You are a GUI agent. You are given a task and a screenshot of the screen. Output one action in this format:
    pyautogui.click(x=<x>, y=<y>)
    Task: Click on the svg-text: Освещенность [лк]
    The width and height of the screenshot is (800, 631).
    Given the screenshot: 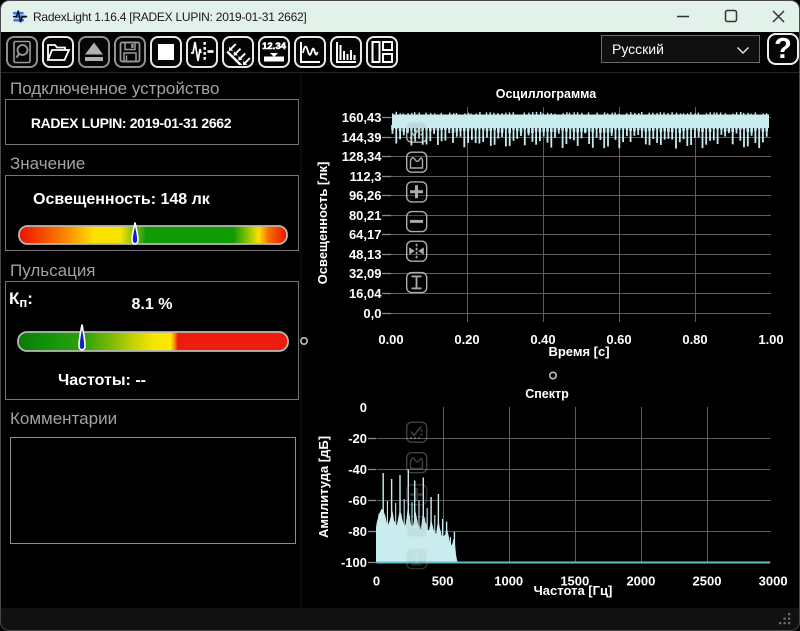 What is the action you would take?
    pyautogui.click(x=322, y=223)
    